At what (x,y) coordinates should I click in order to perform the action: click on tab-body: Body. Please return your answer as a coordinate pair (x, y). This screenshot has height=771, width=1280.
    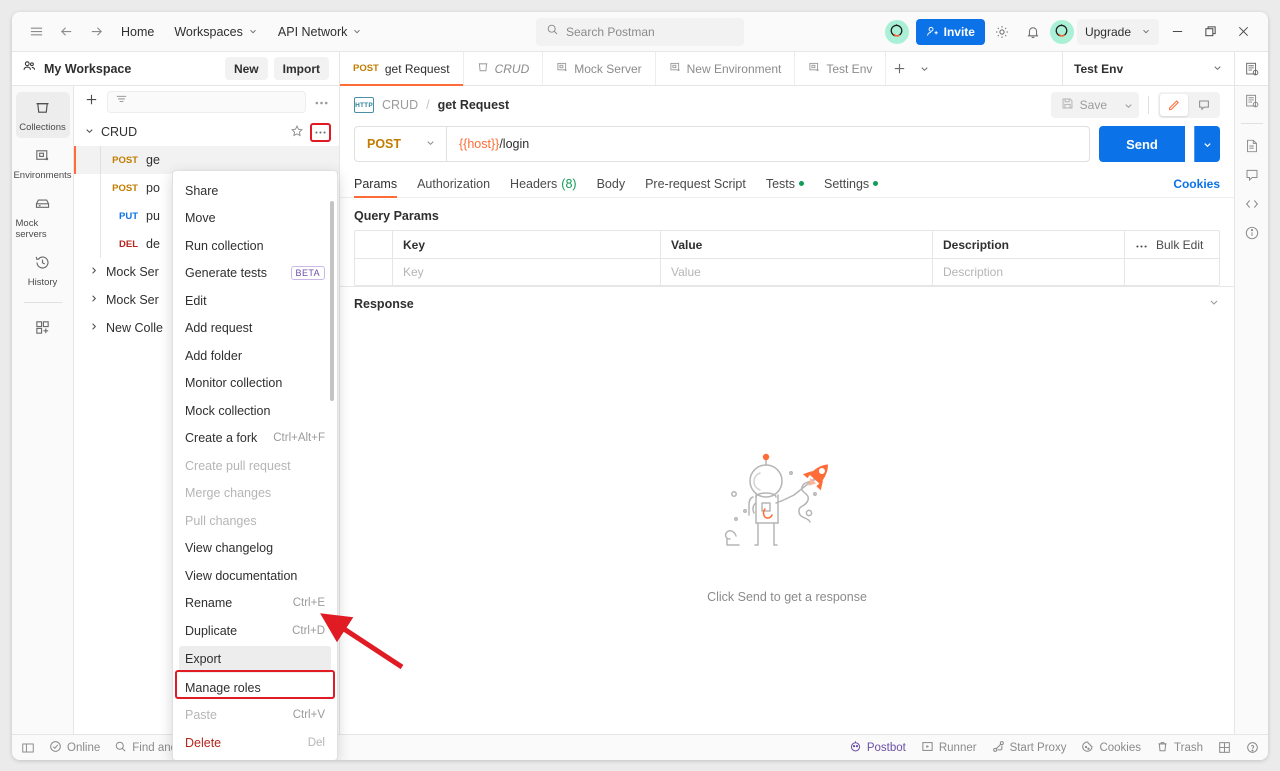
    Looking at the image, I should click on (611, 183).